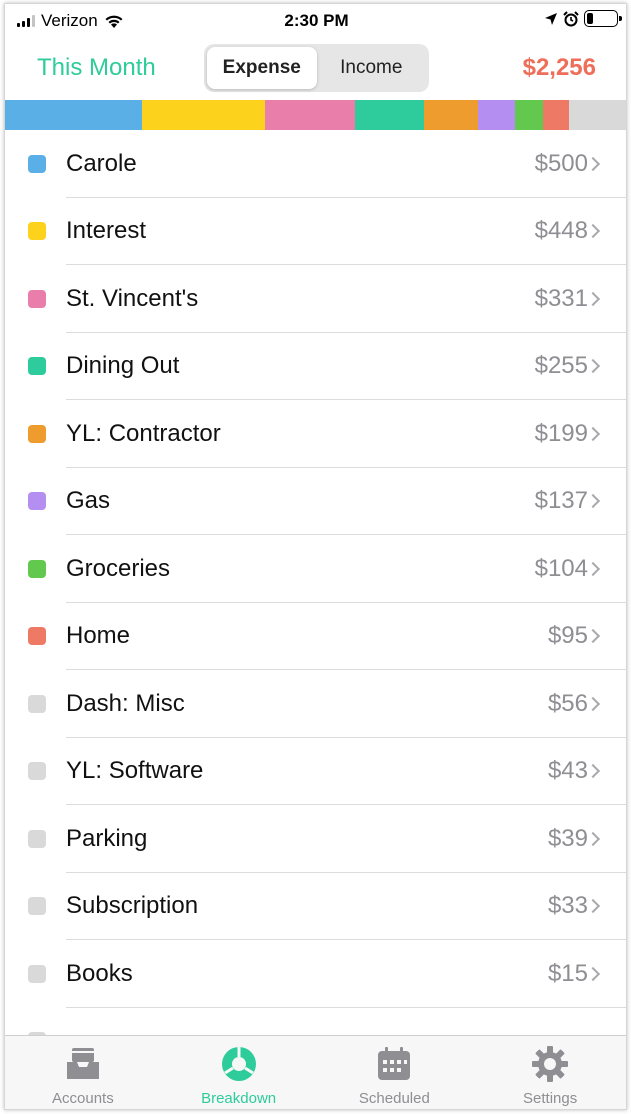  What do you see at coordinates (561, 433) in the screenshot?
I see `category-amount: $199` at bounding box center [561, 433].